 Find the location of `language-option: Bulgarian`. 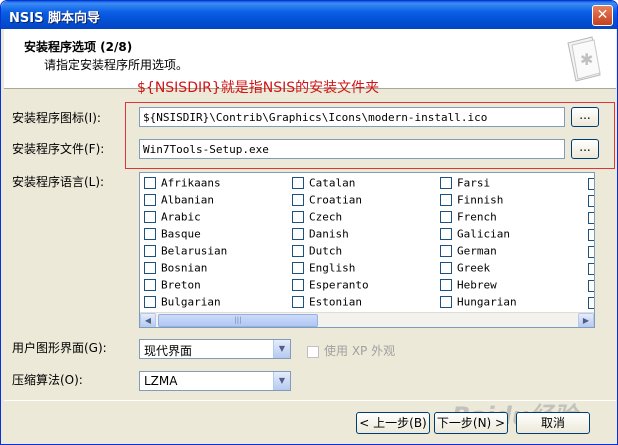

language-option: Bulgarian is located at coordinates (182, 303).